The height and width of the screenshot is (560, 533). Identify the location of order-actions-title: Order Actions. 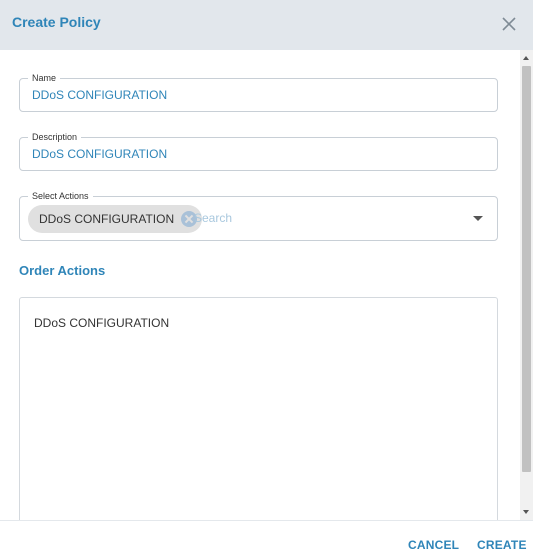
(62, 270).